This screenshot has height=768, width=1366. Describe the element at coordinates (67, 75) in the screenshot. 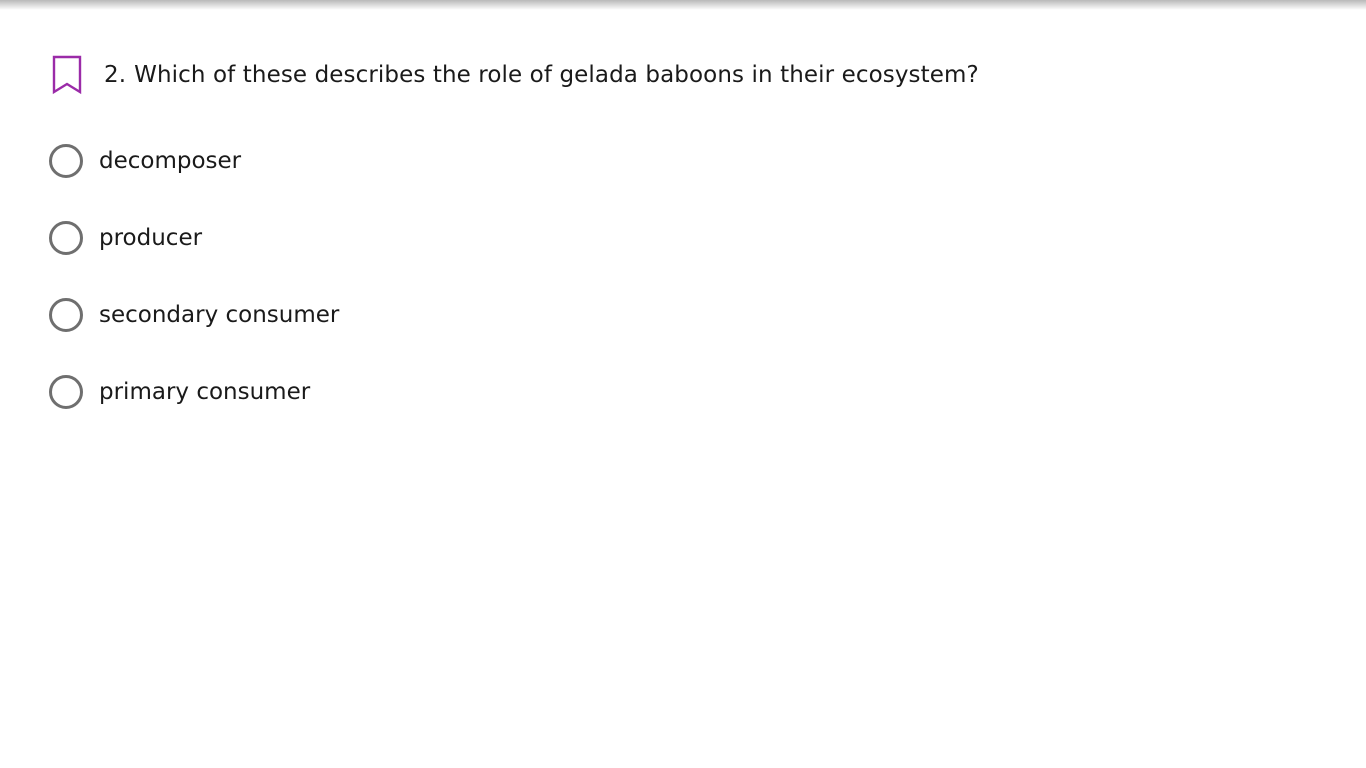

I see `bookmark-icon` at that location.